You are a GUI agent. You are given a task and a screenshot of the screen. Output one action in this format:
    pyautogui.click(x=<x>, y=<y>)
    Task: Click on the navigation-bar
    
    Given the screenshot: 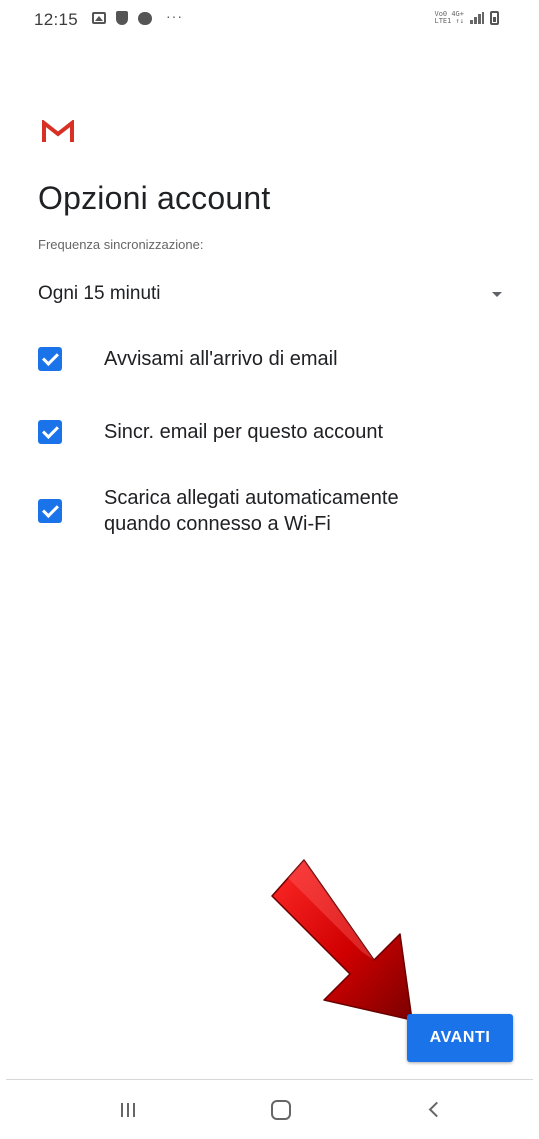 What is the action you would take?
    pyautogui.click(x=269, y=1109)
    